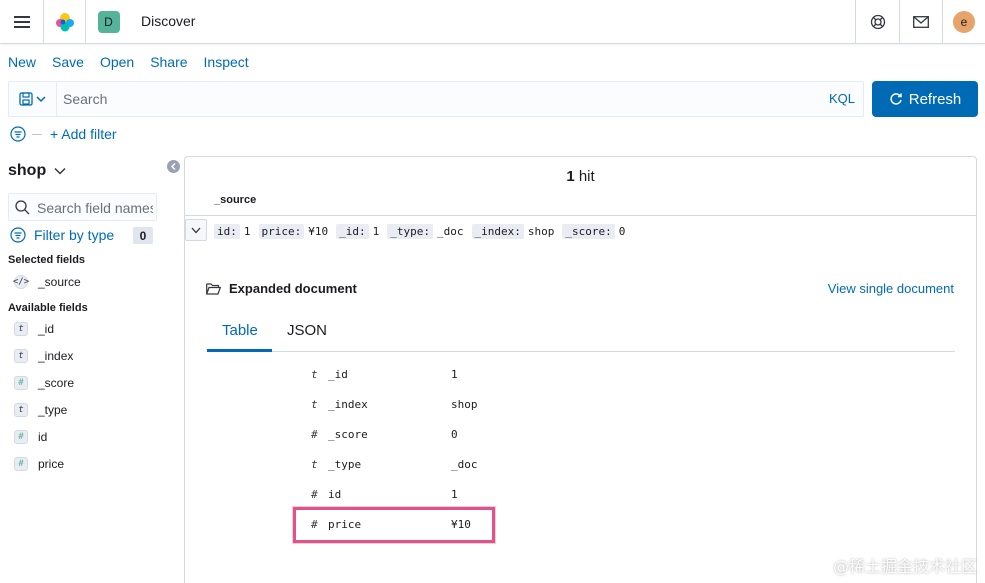 The width and height of the screenshot is (985, 583). Describe the element at coordinates (293, 288) in the screenshot. I see `expanded-document-title: Expanded document` at that location.